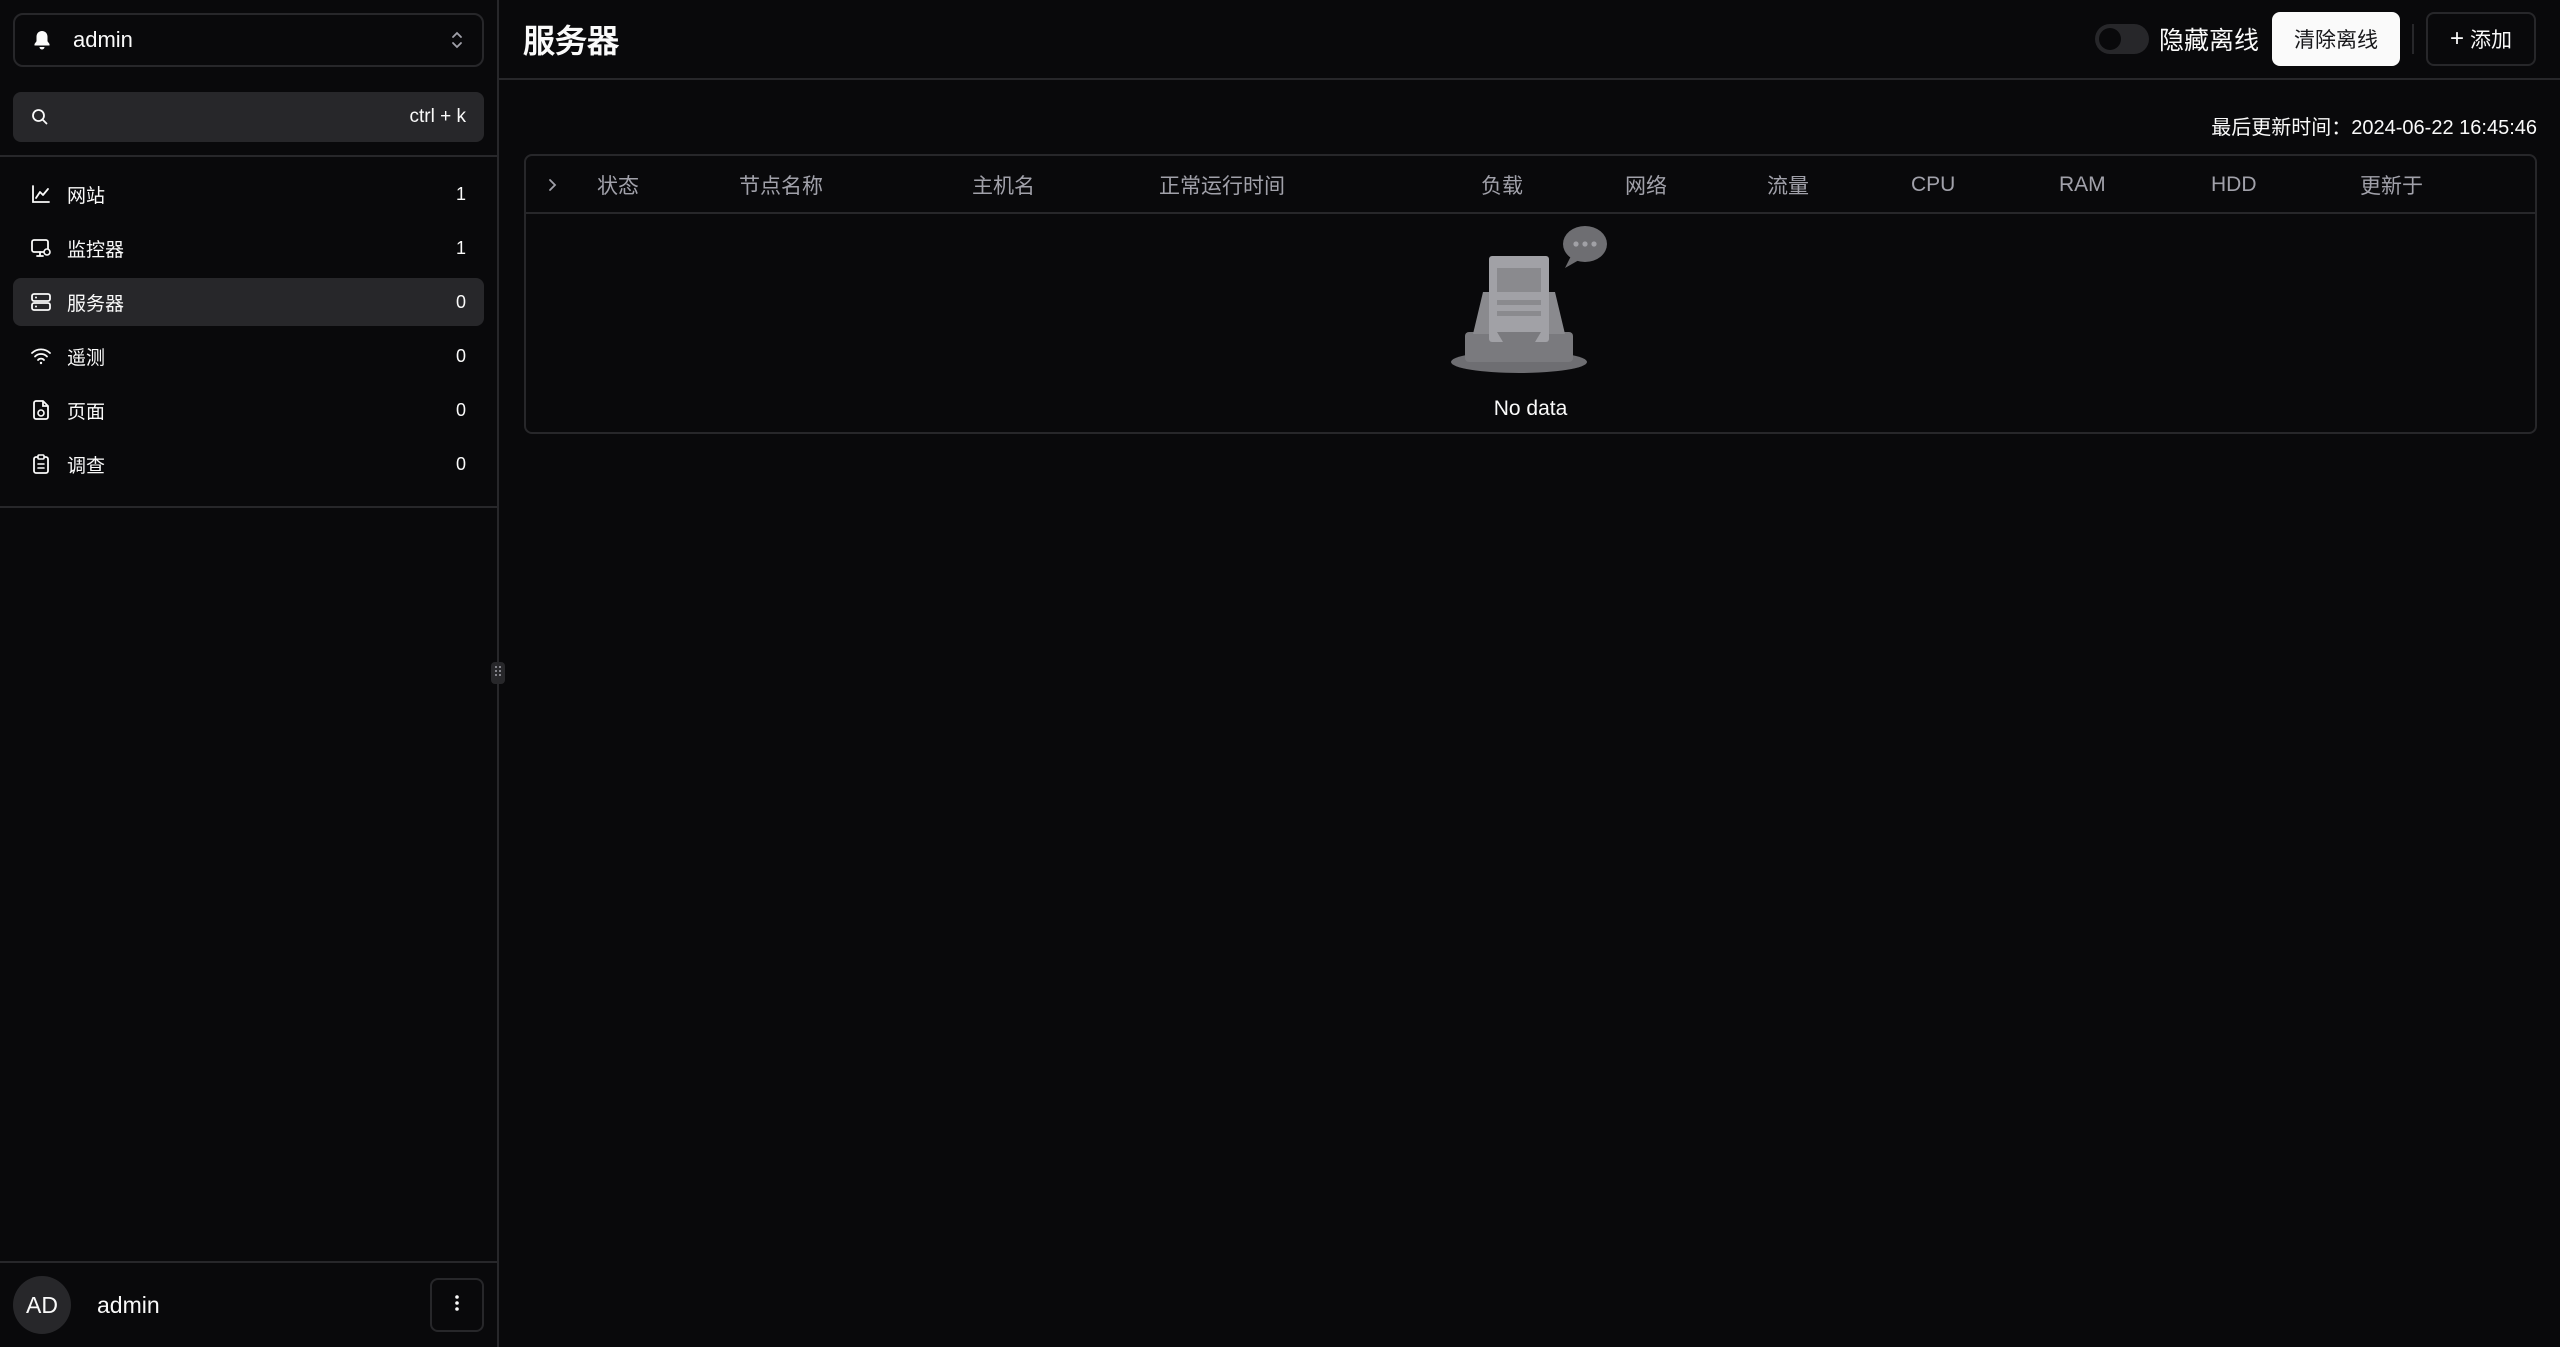  I want to click on clear-offline-button: 清除离线, so click(2335, 39).